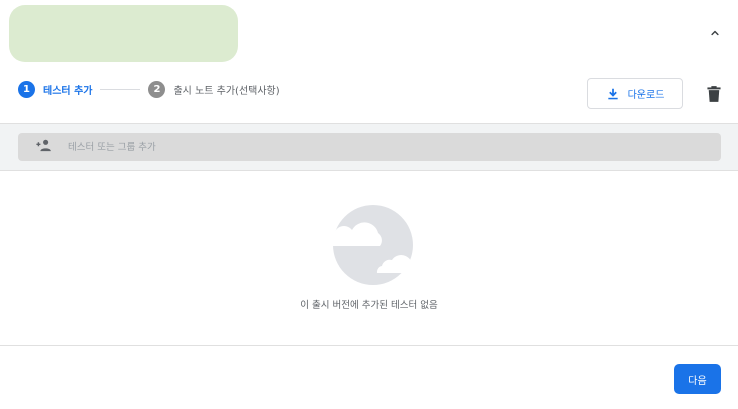 The image size is (738, 409). I want to click on trash-icon, so click(714, 94).